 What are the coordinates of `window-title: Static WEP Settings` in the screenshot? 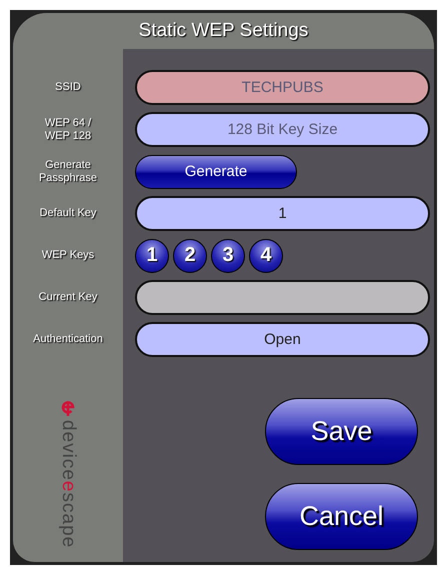 It's located at (223, 31).